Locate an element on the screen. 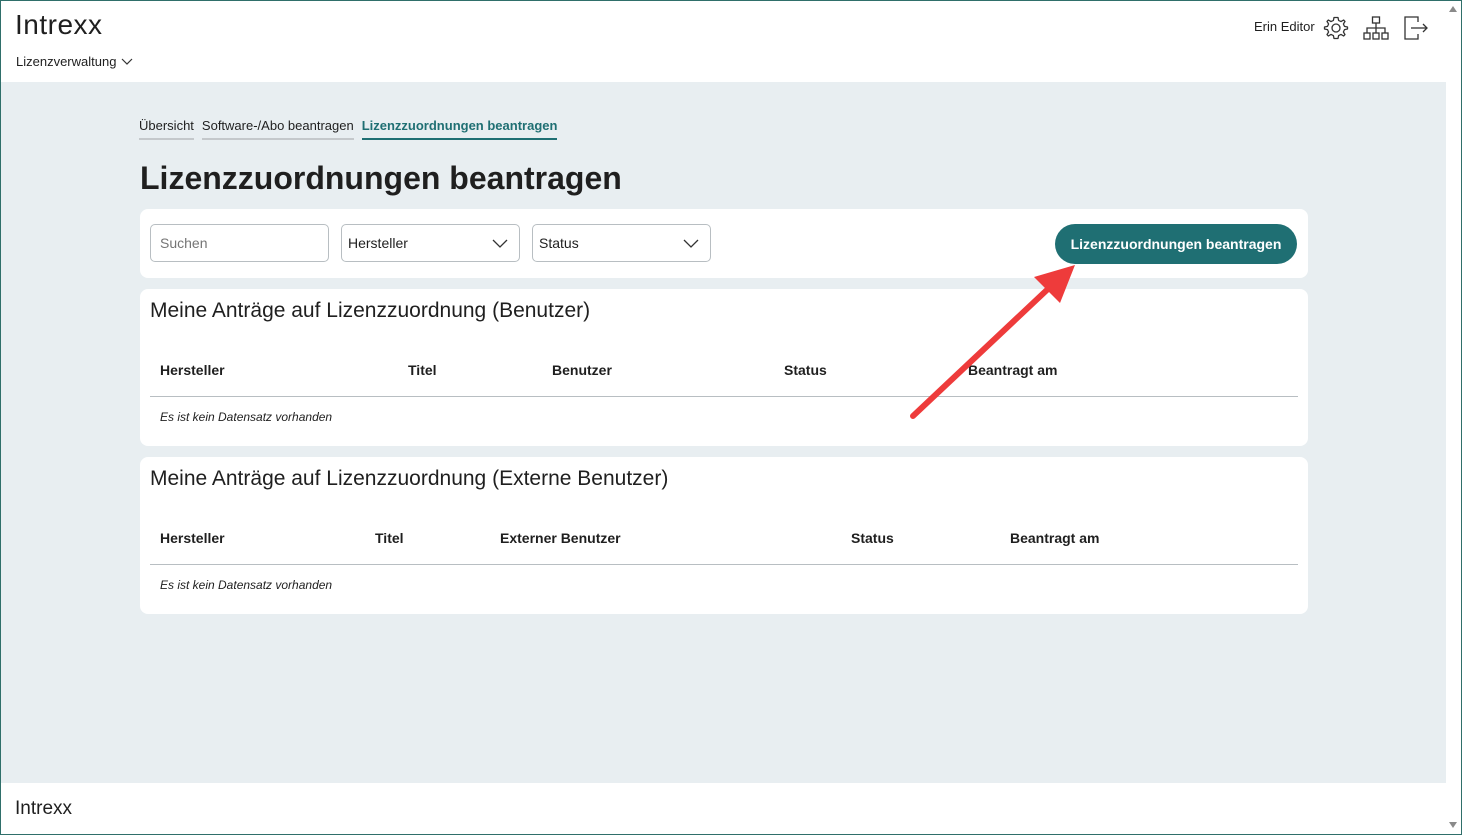 The width and height of the screenshot is (1462, 835). user-name: Erin Editor is located at coordinates (1284, 26).